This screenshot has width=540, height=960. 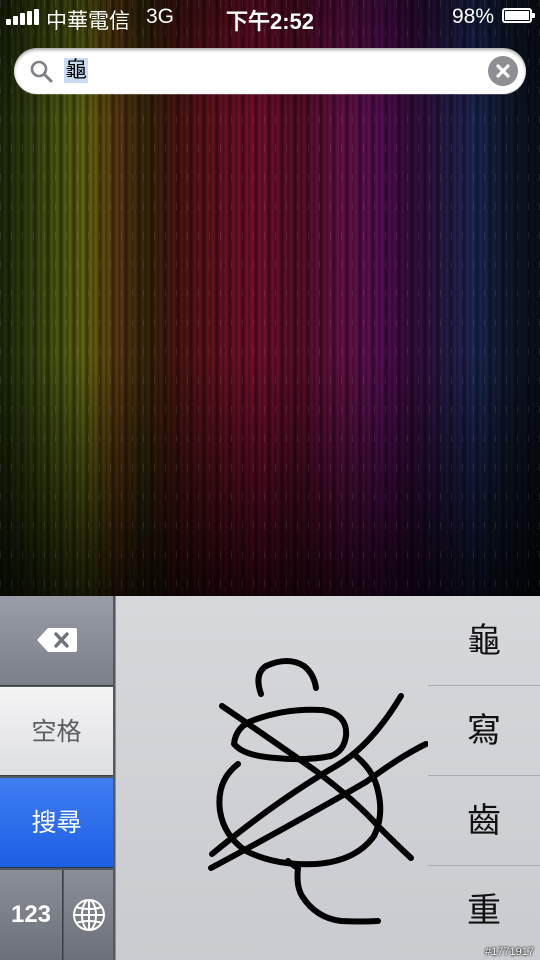 I want to click on switch-keyboard-key, so click(x=88, y=915).